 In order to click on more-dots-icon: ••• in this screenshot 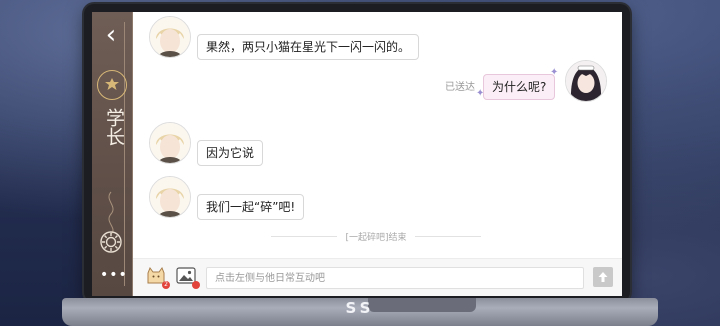, I will do `click(113, 275)`.